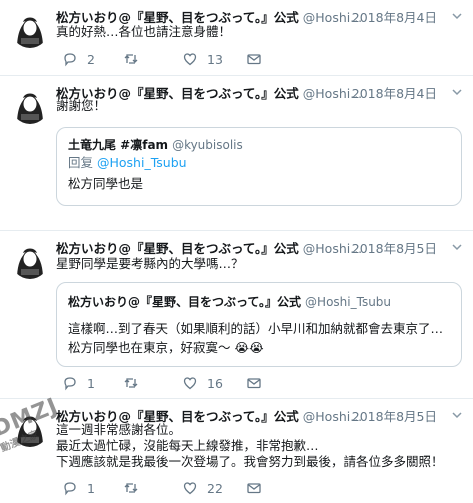 The width and height of the screenshot is (473, 503). I want to click on like-count: 22, so click(215, 488).